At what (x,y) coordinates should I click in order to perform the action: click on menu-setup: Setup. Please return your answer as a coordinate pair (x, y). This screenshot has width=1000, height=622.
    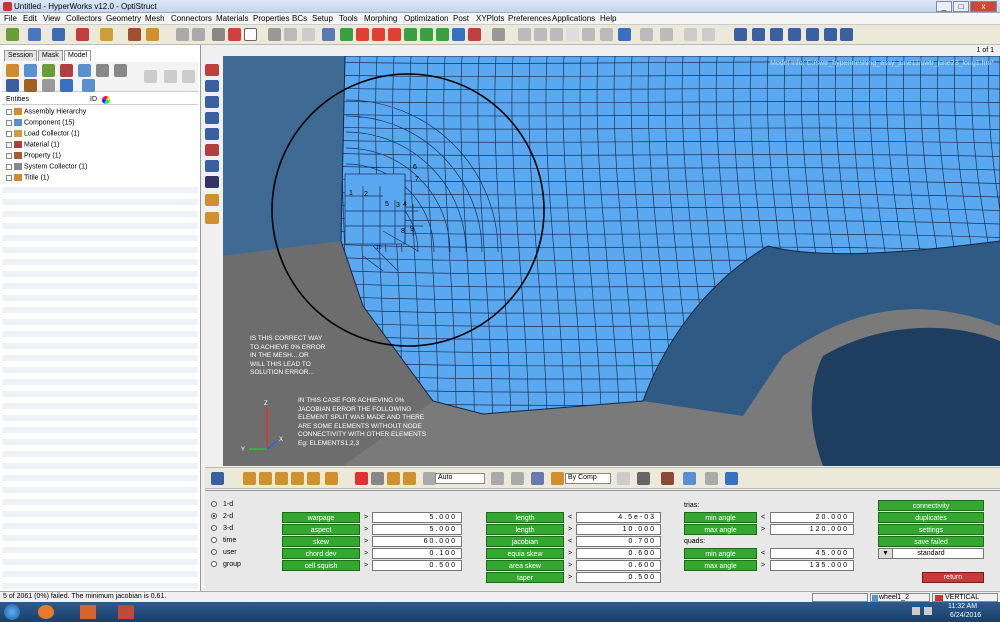
    Looking at the image, I should click on (322, 18).